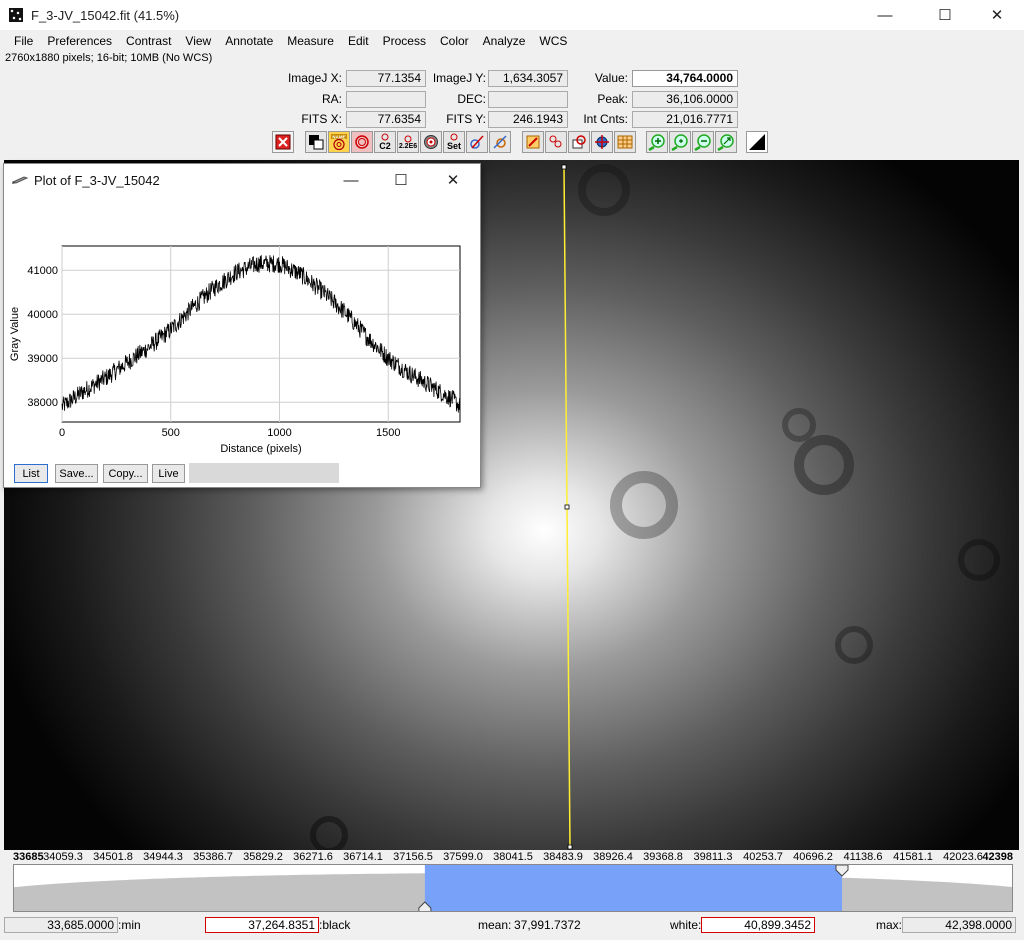 The image size is (1024, 940). What do you see at coordinates (385, 137) in the screenshot?
I see `aperture-small-icon` at bounding box center [385, 137].